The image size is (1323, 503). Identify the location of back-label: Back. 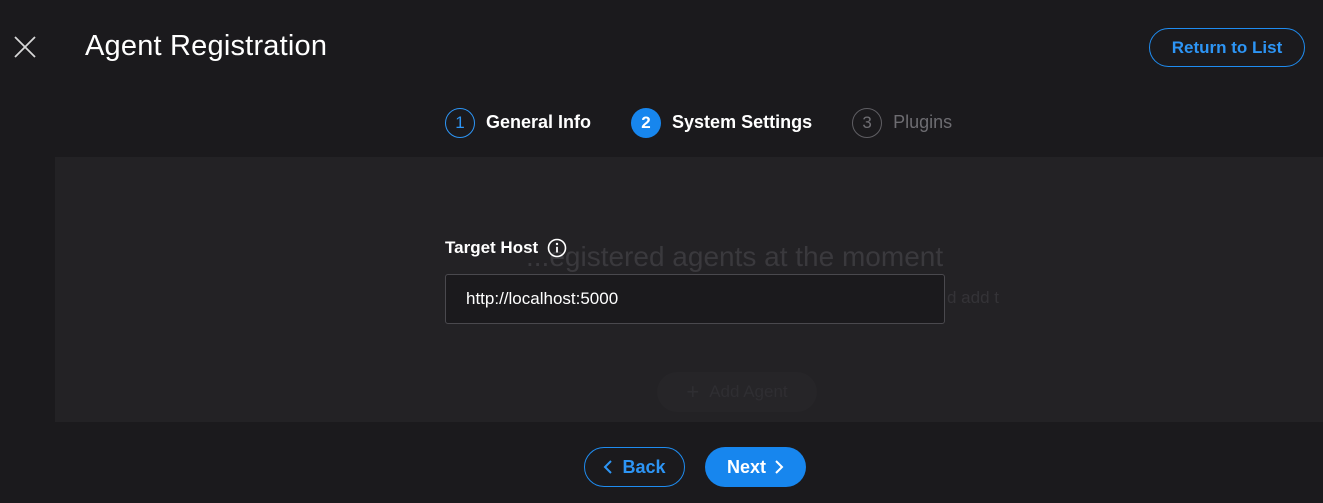
(644, 466).